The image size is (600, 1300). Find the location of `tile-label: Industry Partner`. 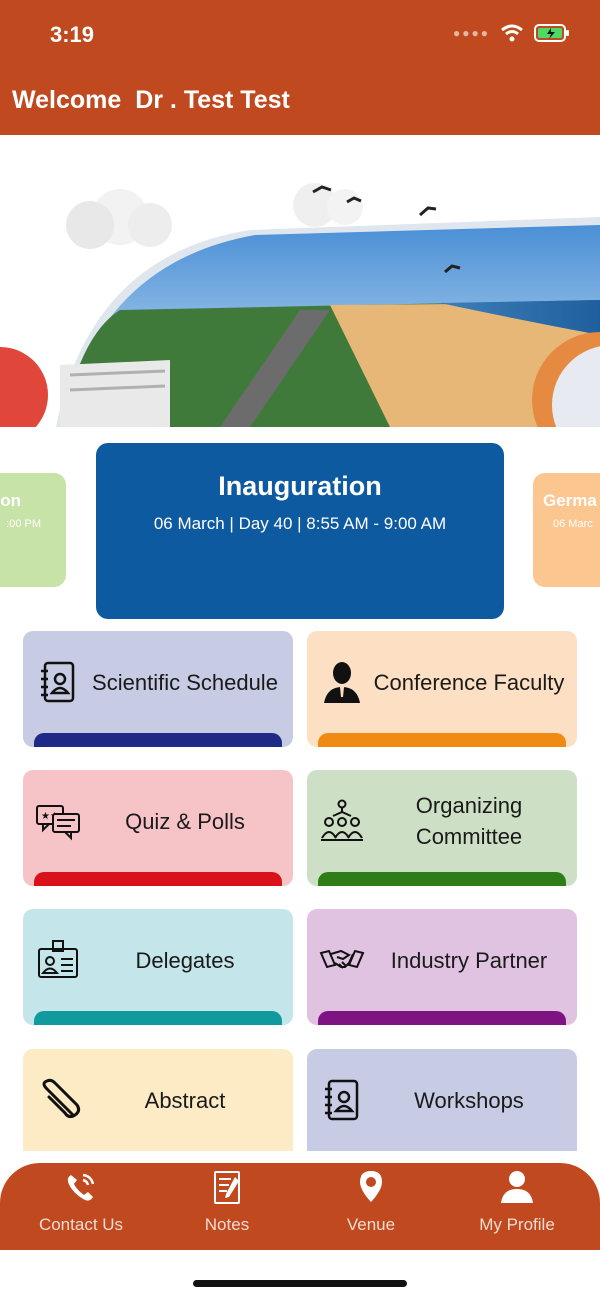

tile-label: Industry Partner is located at coordinates (469, 960).